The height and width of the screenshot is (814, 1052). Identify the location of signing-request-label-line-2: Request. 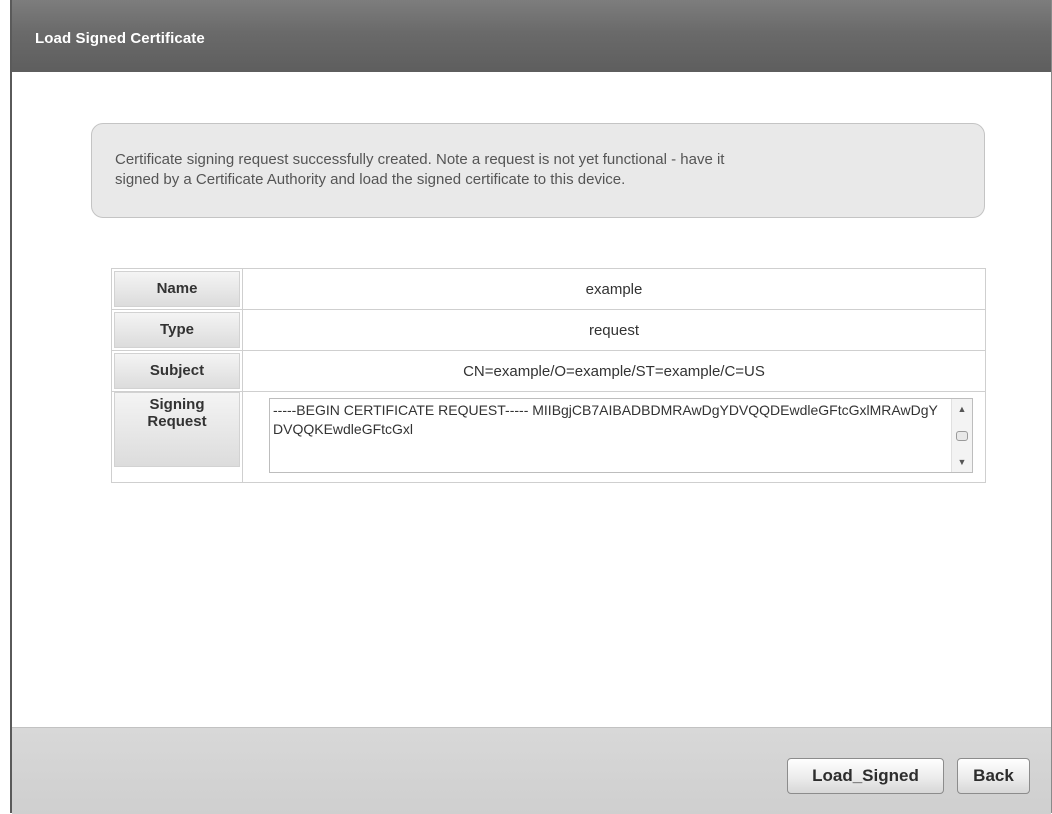
(177, 421).